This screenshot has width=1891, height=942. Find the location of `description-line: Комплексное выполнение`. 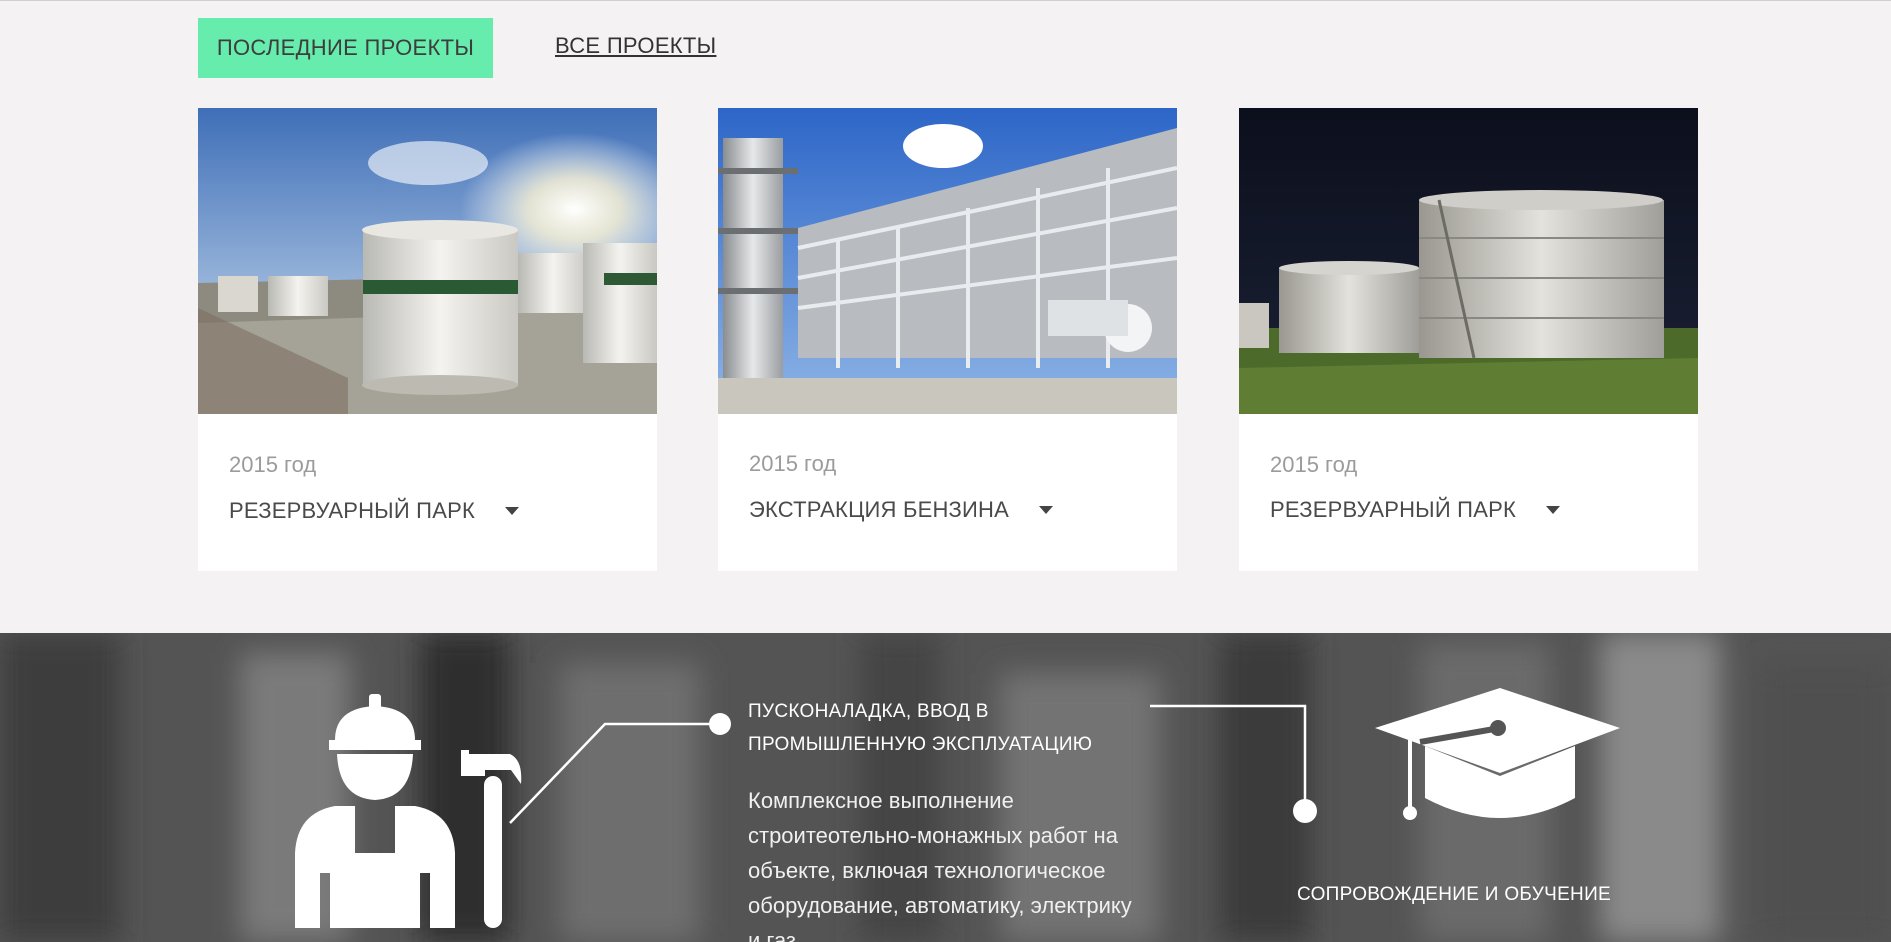

description-line: Комплексное выполнение is located at coordinates (881, 800).